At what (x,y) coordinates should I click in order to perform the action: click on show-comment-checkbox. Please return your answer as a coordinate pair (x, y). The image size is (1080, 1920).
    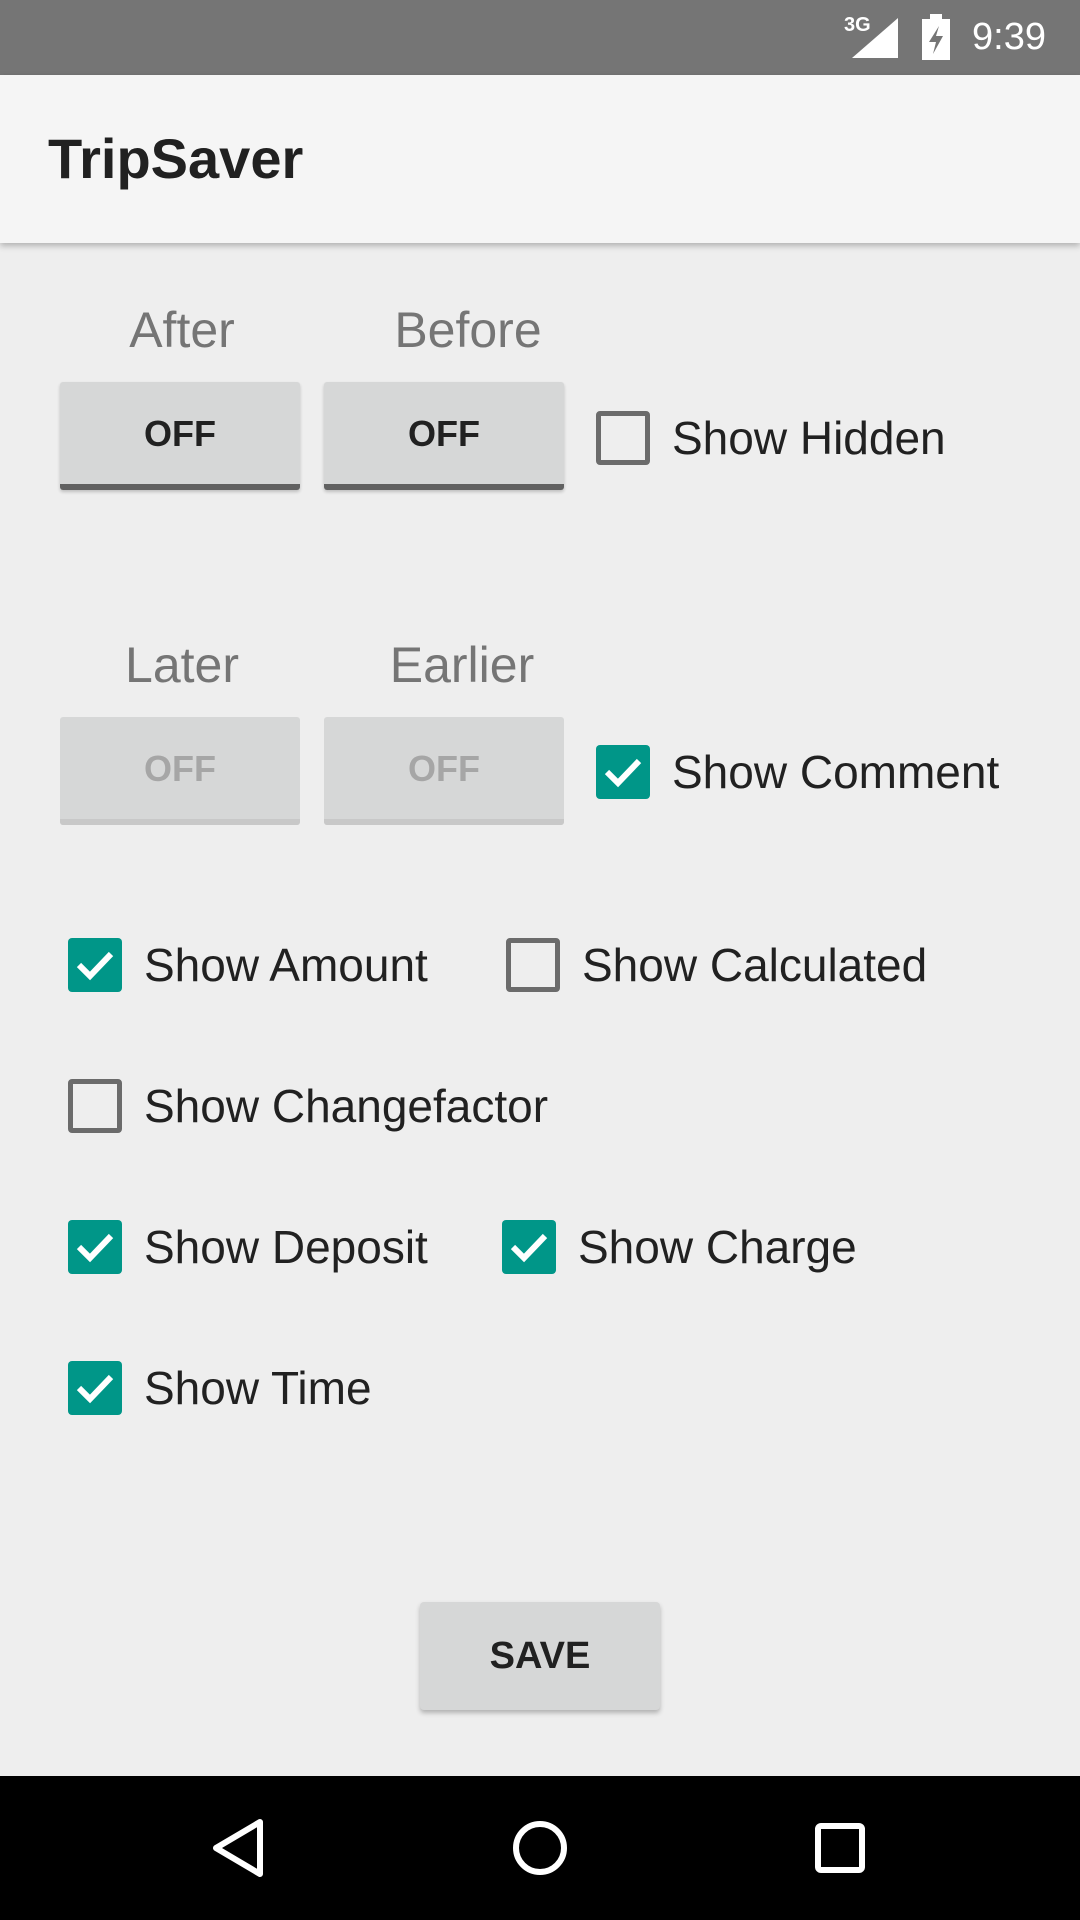
    Looking at the image, I should click on (623, 772).